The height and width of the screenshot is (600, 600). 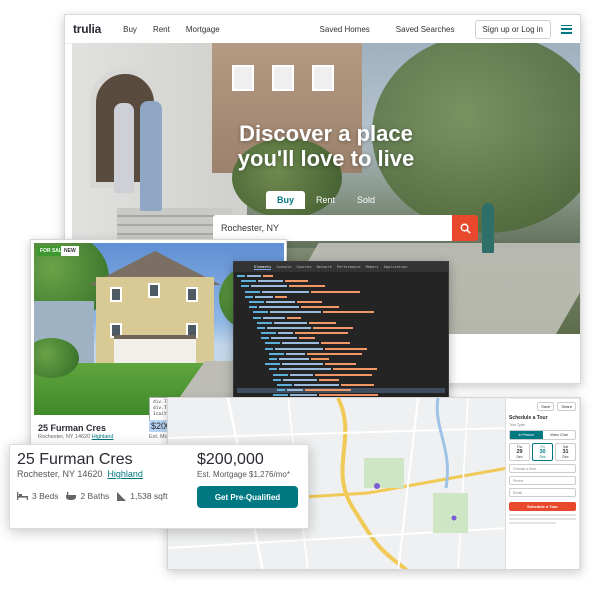 I want to click on search-button, so click(x=465, y=228).